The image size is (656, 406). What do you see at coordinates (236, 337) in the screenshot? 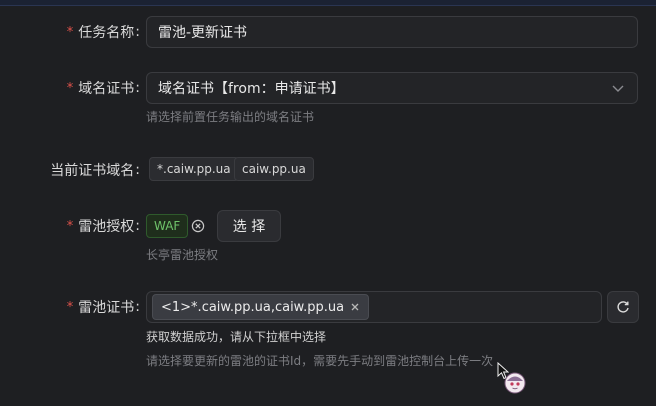
I see `safeline-cert-success: 获取数据成功，请从下拉框中选择` at bounding box center [236, 337].